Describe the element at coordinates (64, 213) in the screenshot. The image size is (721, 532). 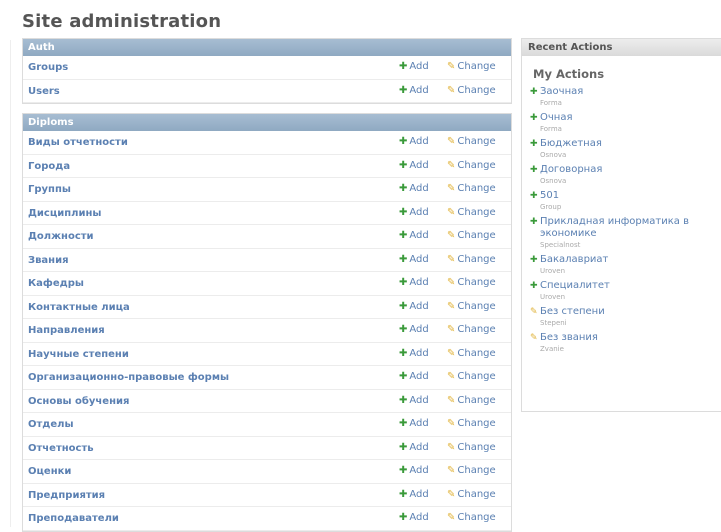
I see `model-link: Дисциплины` at that location.